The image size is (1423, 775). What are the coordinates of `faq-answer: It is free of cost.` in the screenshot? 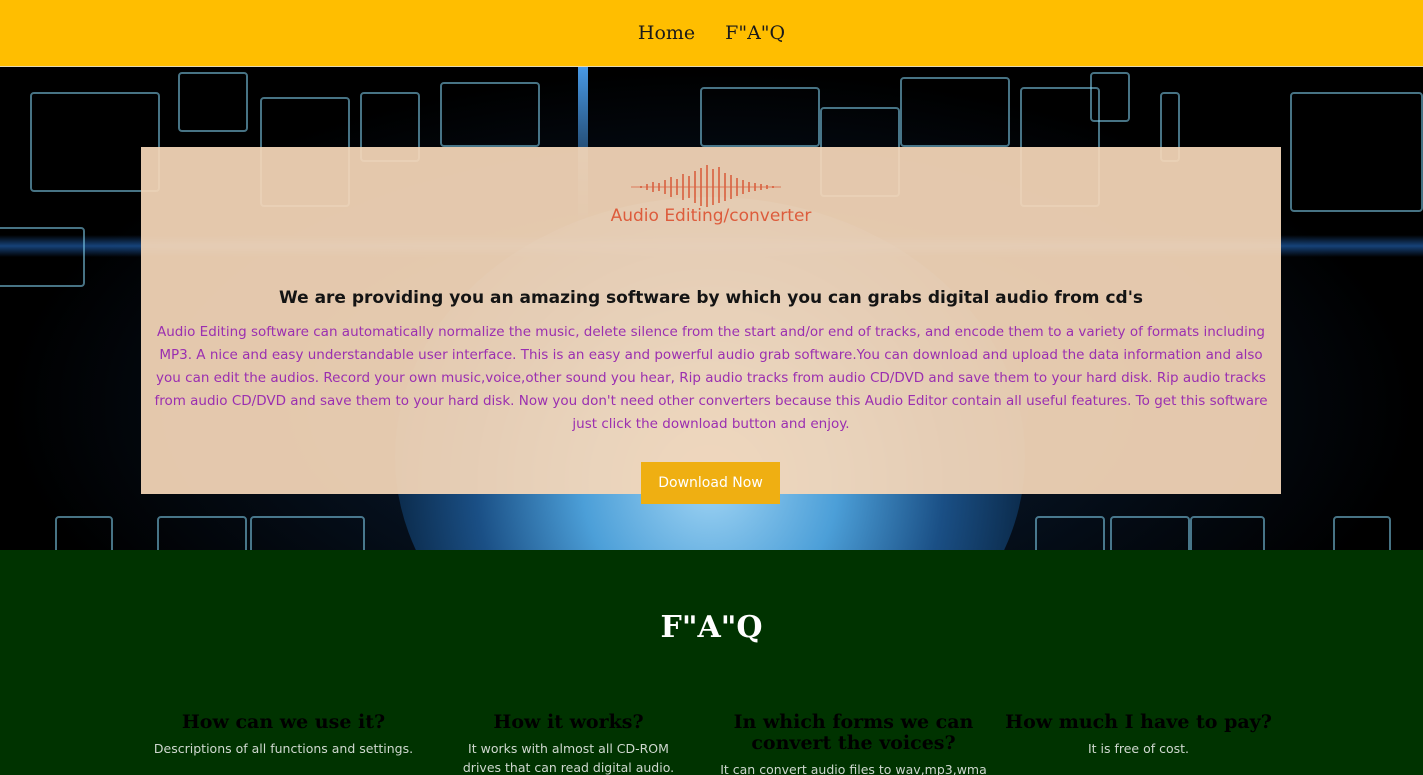 It's located at (1138, 748).